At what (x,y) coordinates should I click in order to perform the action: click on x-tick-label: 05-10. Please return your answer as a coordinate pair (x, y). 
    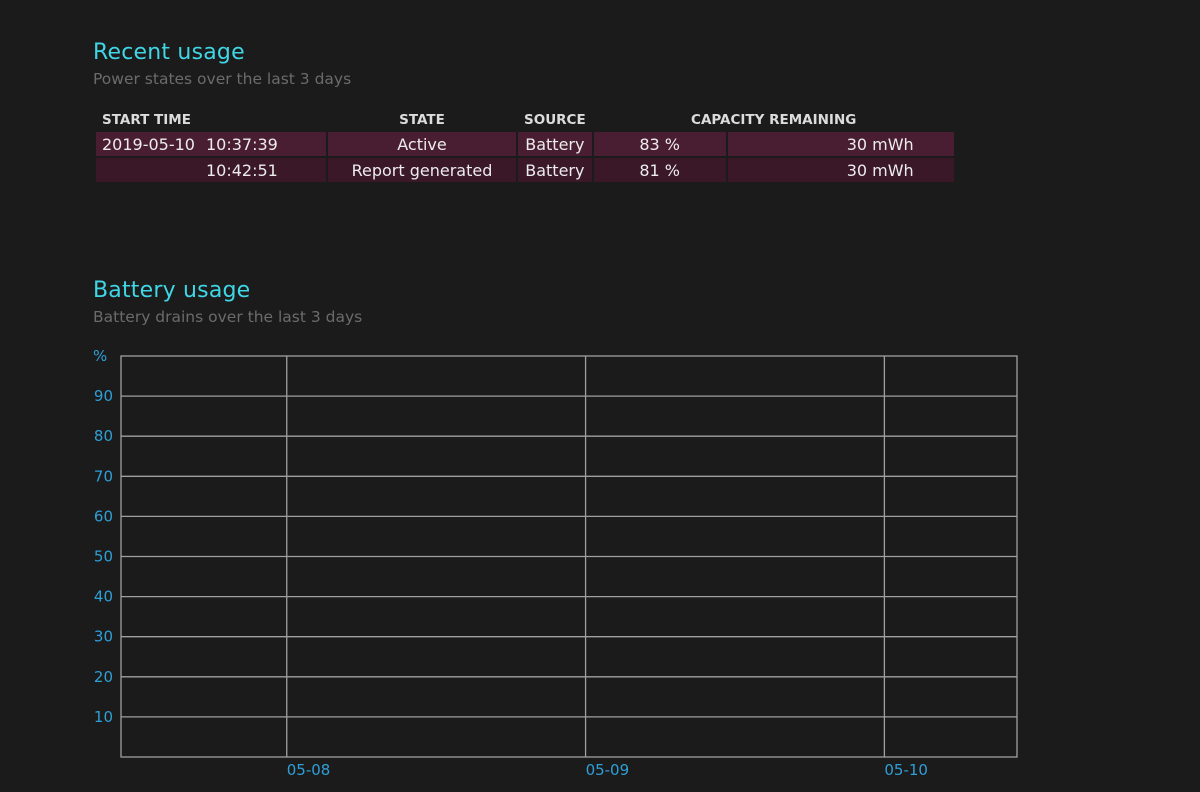
    Looking at the image, I should click on (906, 770).